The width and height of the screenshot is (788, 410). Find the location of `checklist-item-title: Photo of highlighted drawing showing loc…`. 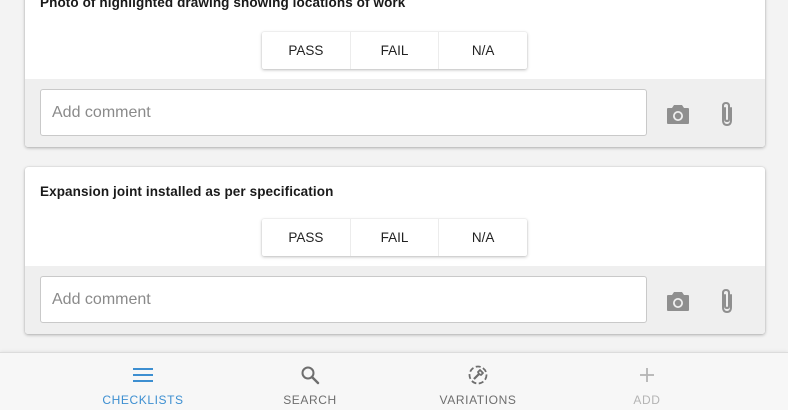

checklist-item-title: Photo of highlighted drawing showing loc… is located at coordinates (223, 5).